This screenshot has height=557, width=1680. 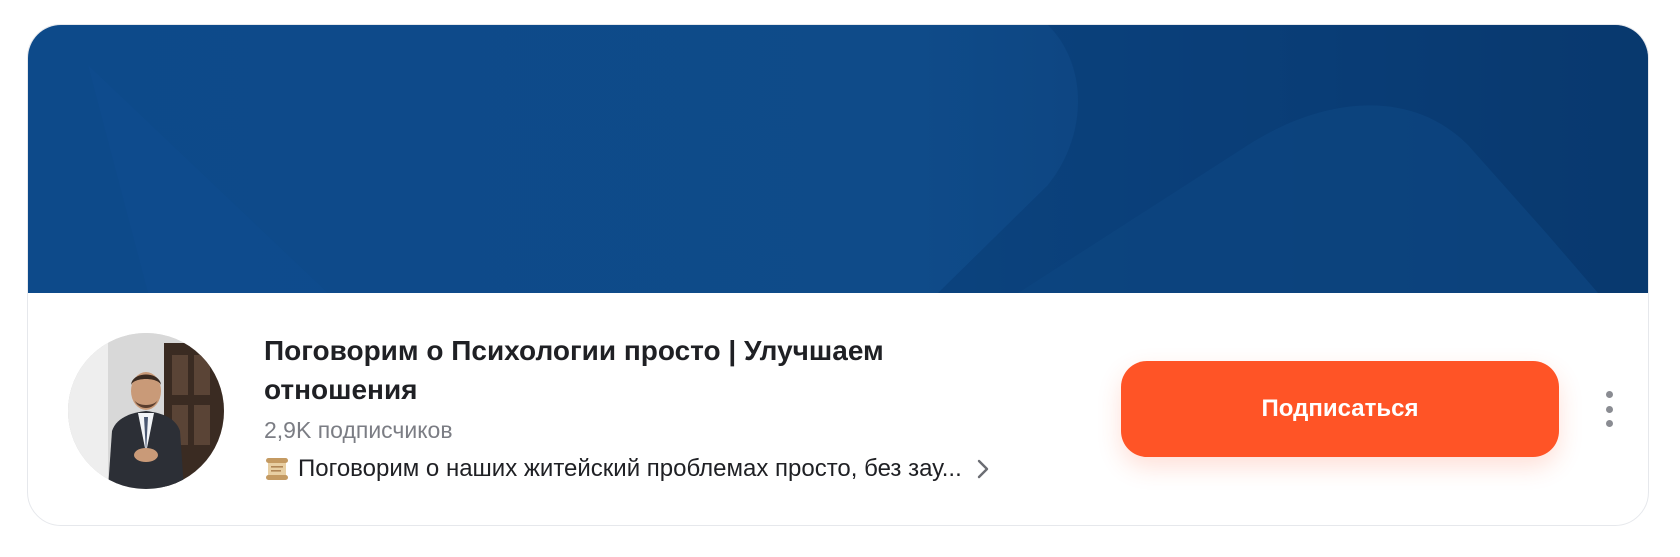 I want to click on scroll-icon, so click(x=277, y=469).